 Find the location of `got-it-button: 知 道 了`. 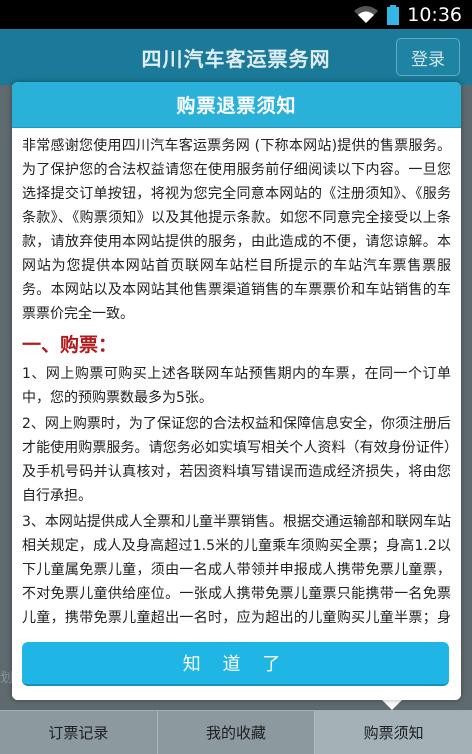

got-it-button: 知 道 了 is located at coordinates (235, 664).